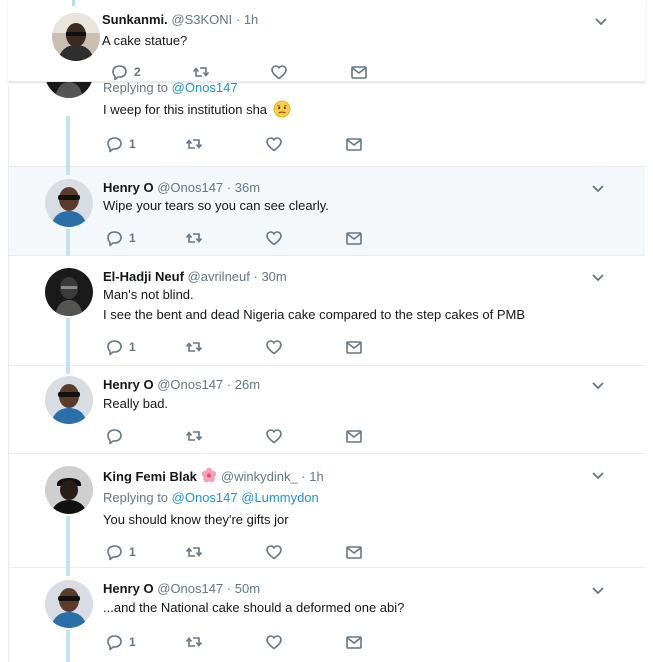  What do you see at coordinates (135, 19) in the screenshot?
I see `display-name: Sunkanmi.` at bounding box center [135, 19].